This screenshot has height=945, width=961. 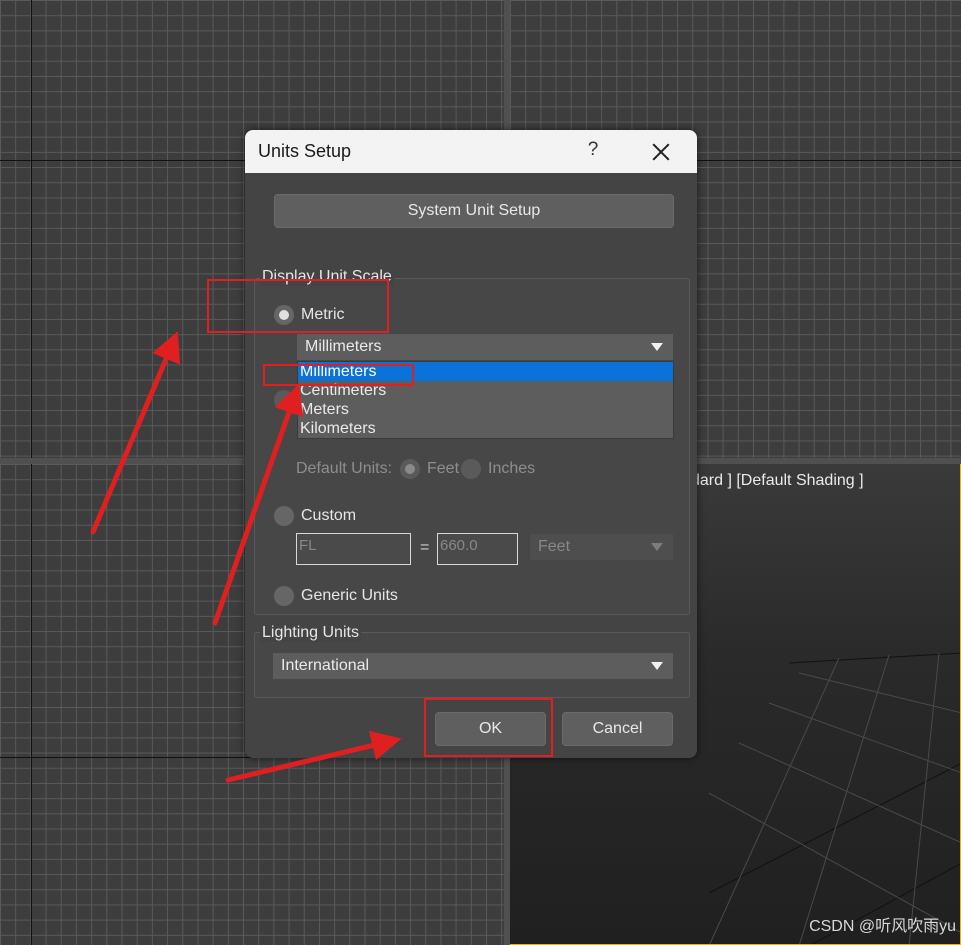 I want to click on arrow-to-millimeters, so click(x=258, y=504).